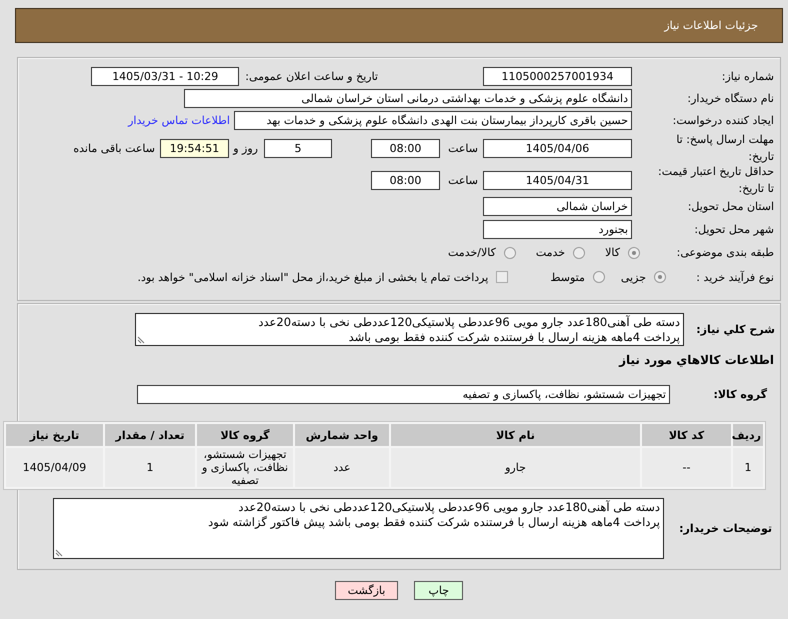 The height and width of the screenshot is (619, 788). I want to click on checkbox-label: پرداخت تمام یا بخشی از مبلغ خرید،از محل "اسناد خزانه اسلامی" خواهد بود., so click(313, 277).